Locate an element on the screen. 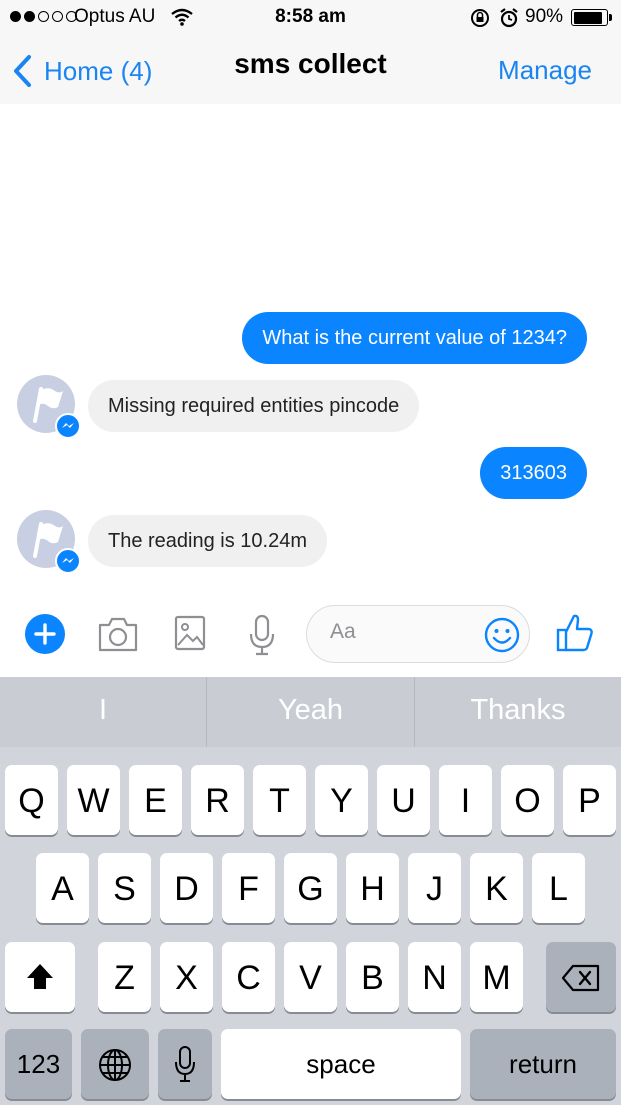 The image size is (621, 1108). backspace-icon is located at coordinates (580, 978).